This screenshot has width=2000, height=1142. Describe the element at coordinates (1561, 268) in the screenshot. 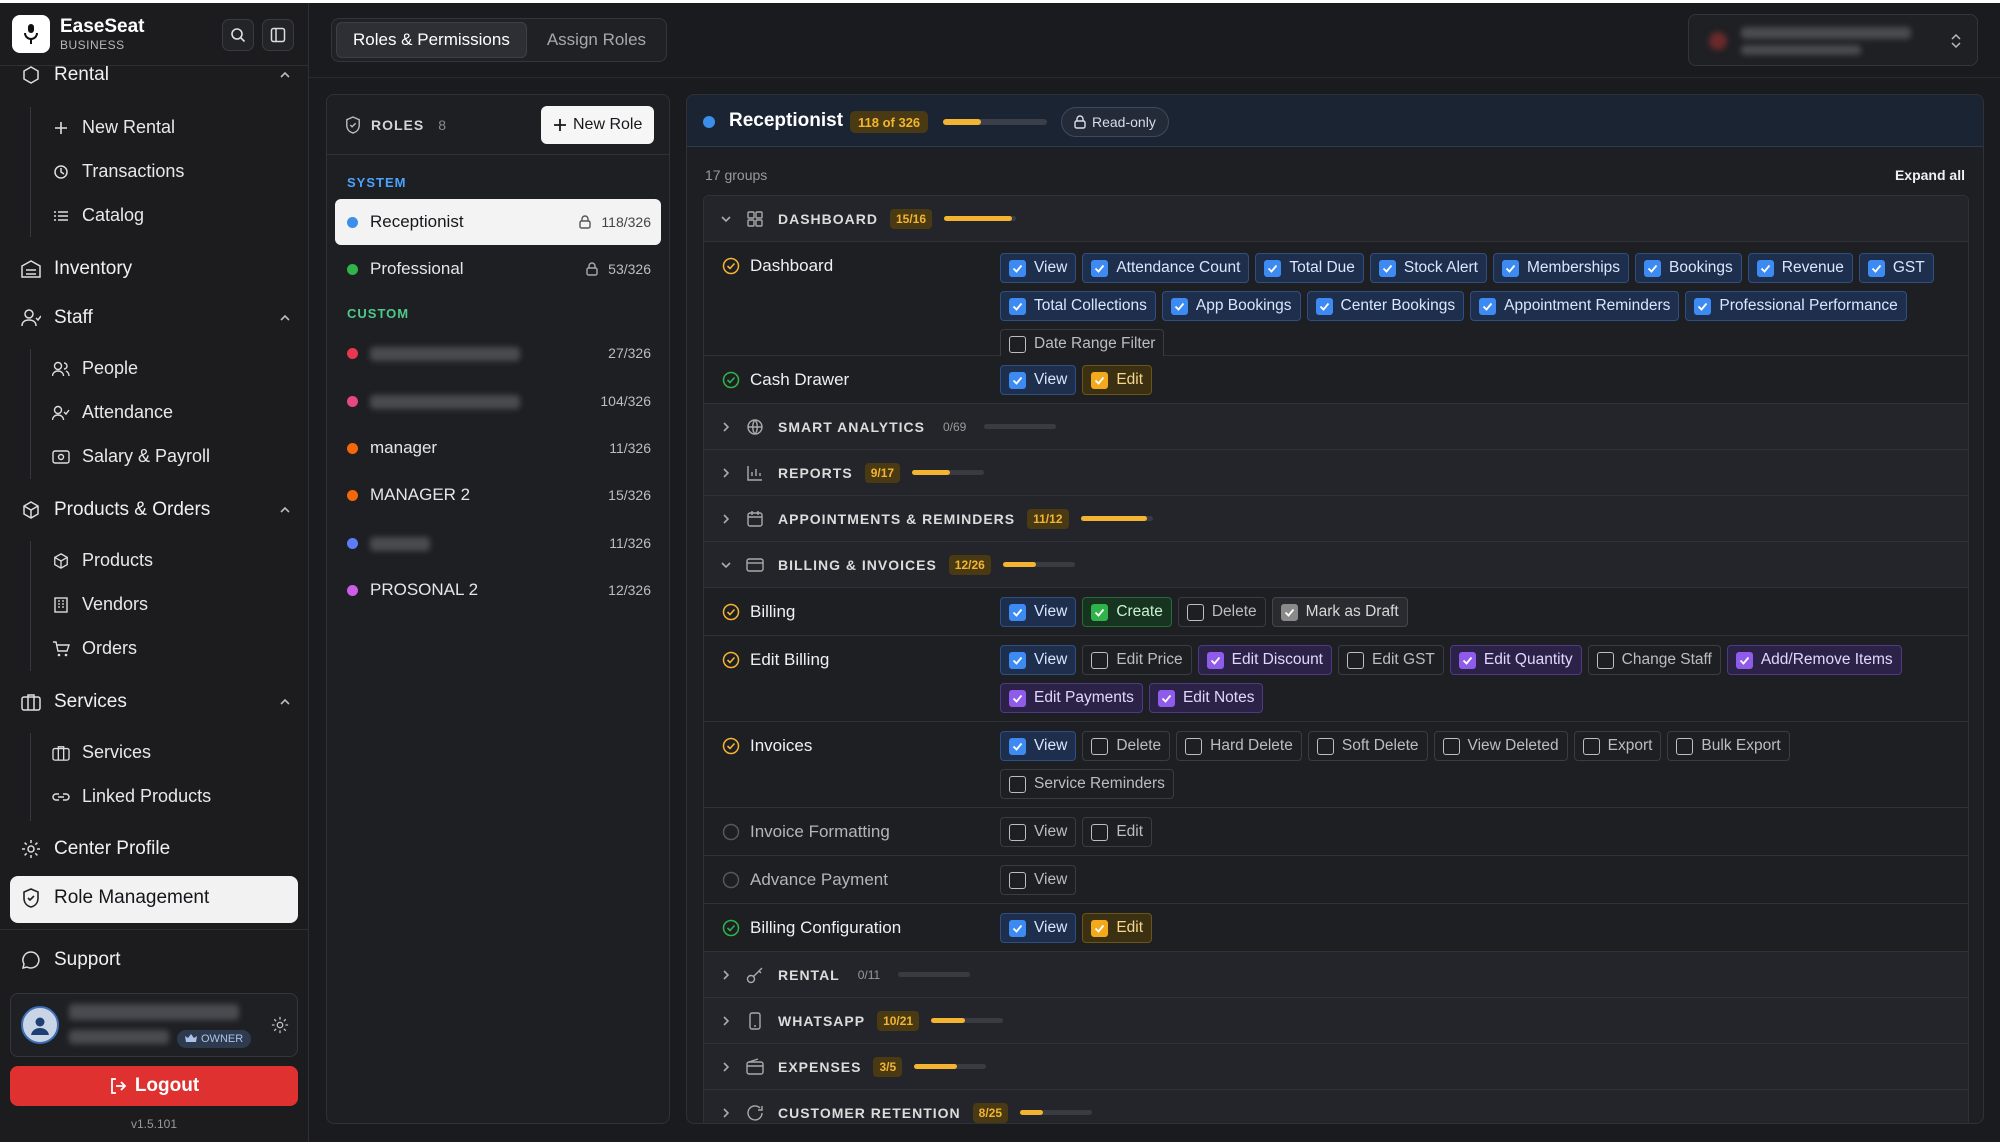

I see `permission-checkbox: Memberships` at that location.